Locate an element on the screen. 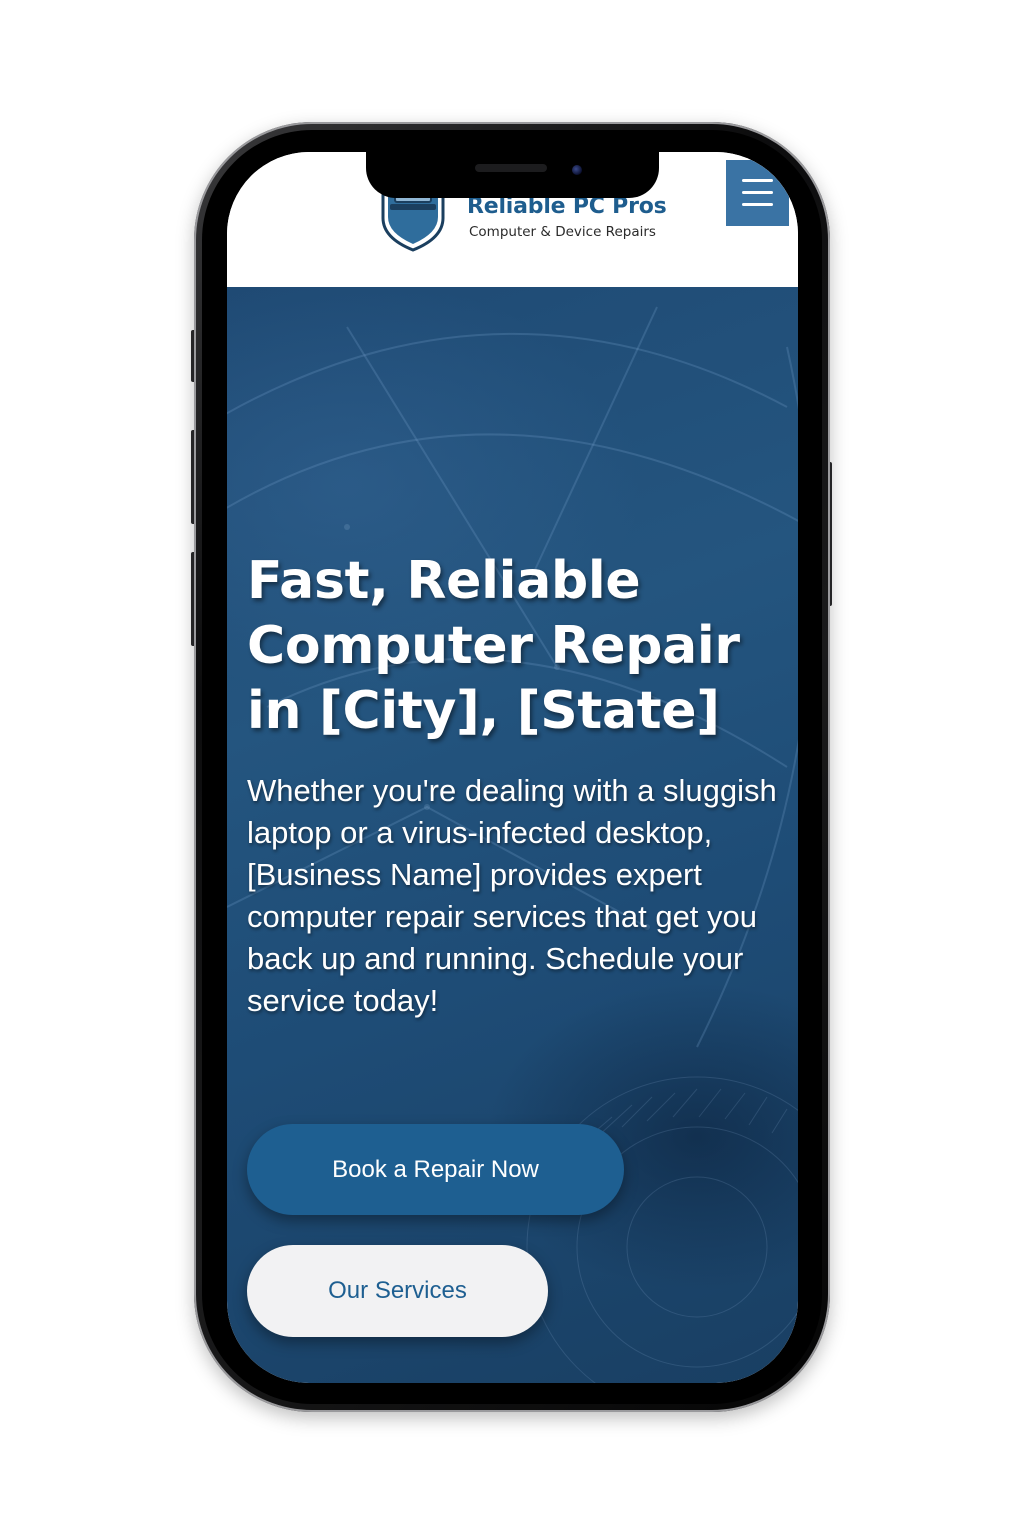 This screenshot has width=1024, height=1536. hamburger-menu-icon is located at coordinates (757, 193).